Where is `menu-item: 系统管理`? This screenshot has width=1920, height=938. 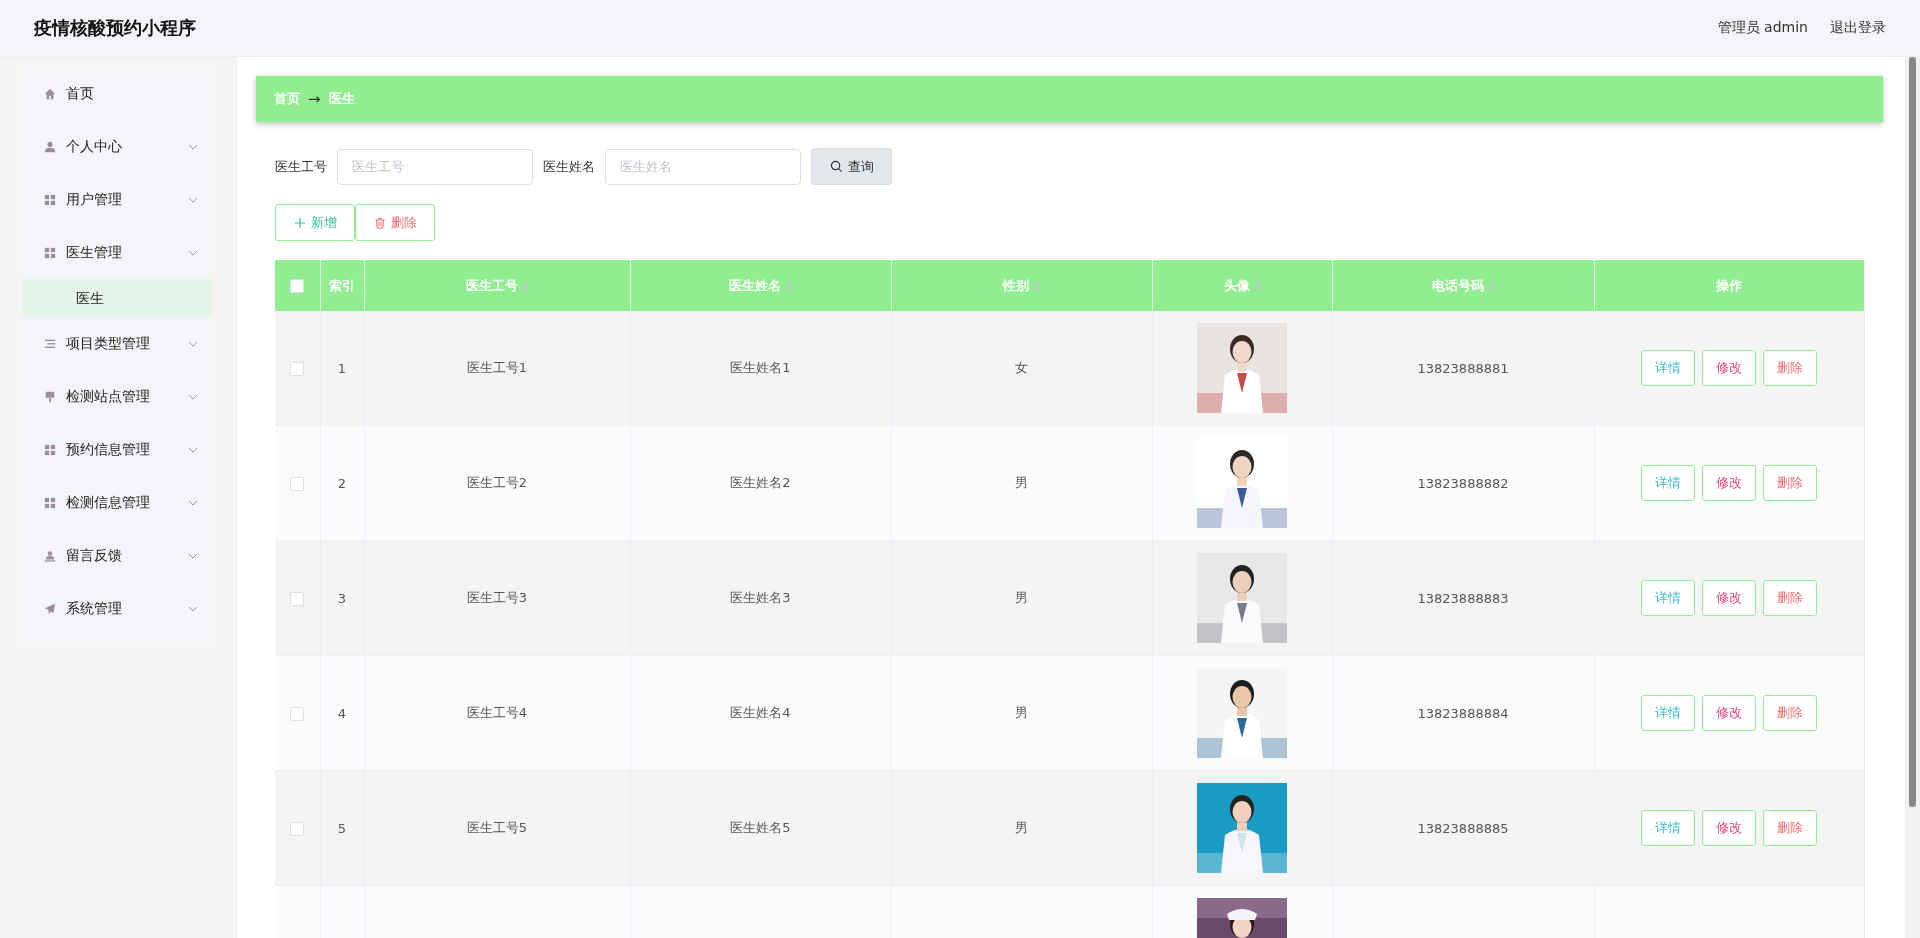
menu-item: 系统管理 is located at coordinates (117, 608).